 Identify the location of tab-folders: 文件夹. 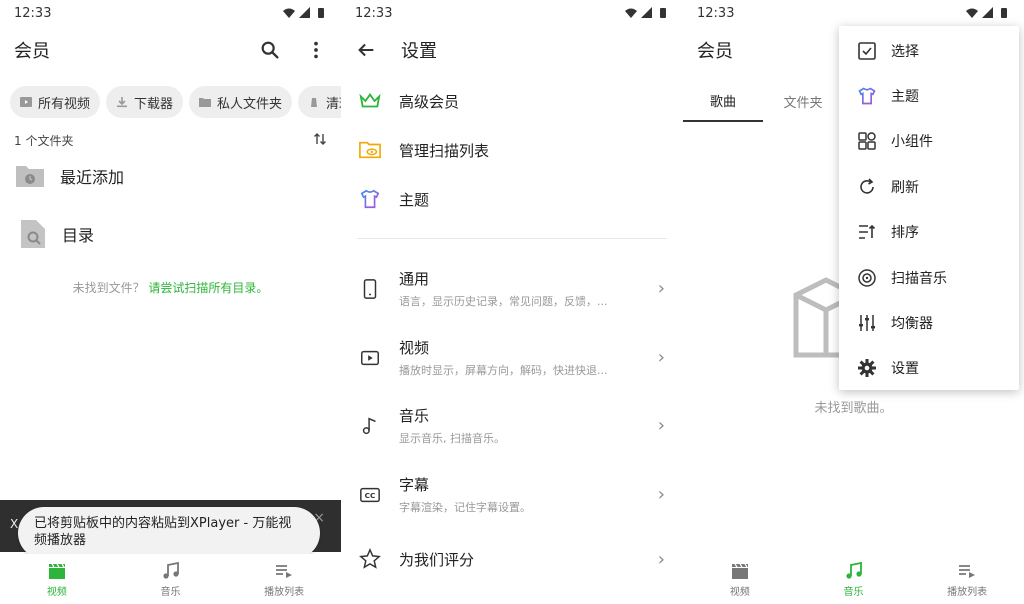
(803, 101).